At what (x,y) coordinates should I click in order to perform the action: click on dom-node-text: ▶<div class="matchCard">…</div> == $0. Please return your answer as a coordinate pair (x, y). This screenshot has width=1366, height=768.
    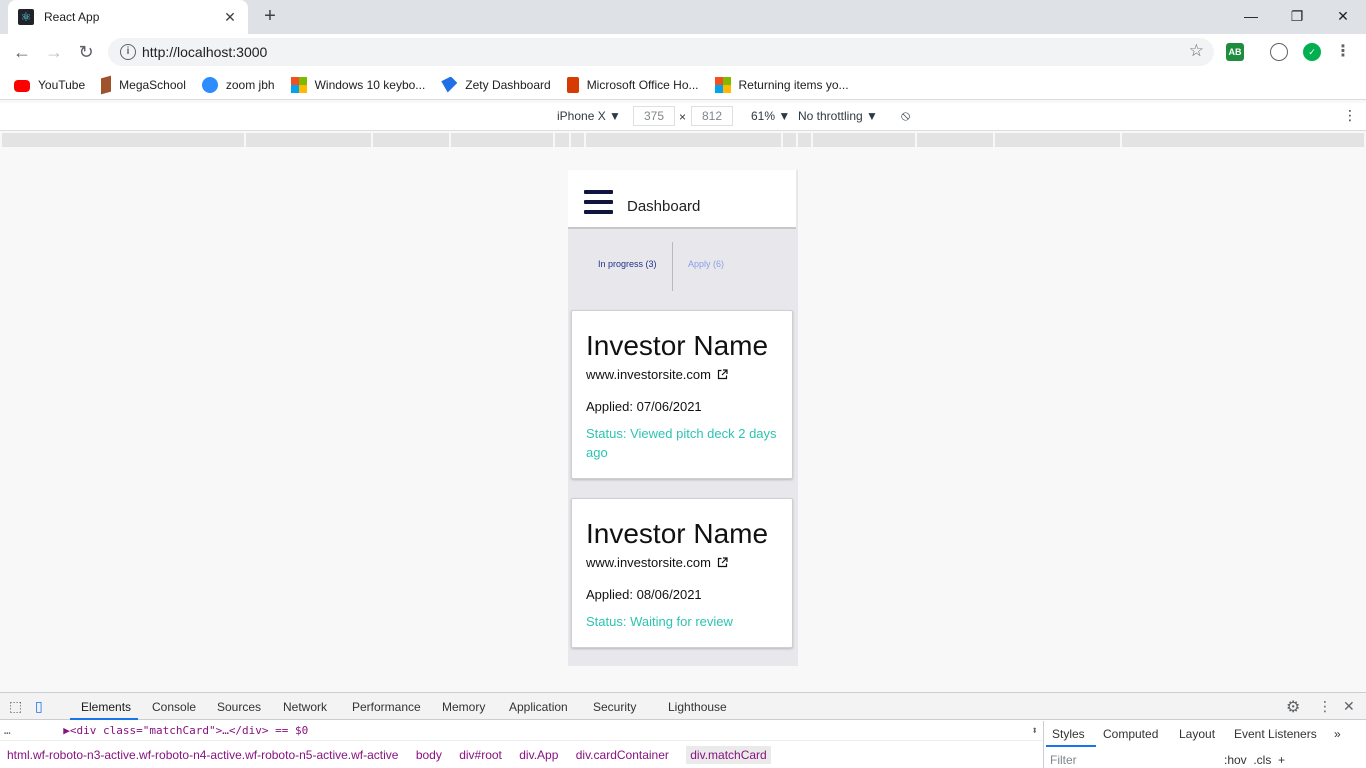
    Looking at the image, I should click on (185, 730).